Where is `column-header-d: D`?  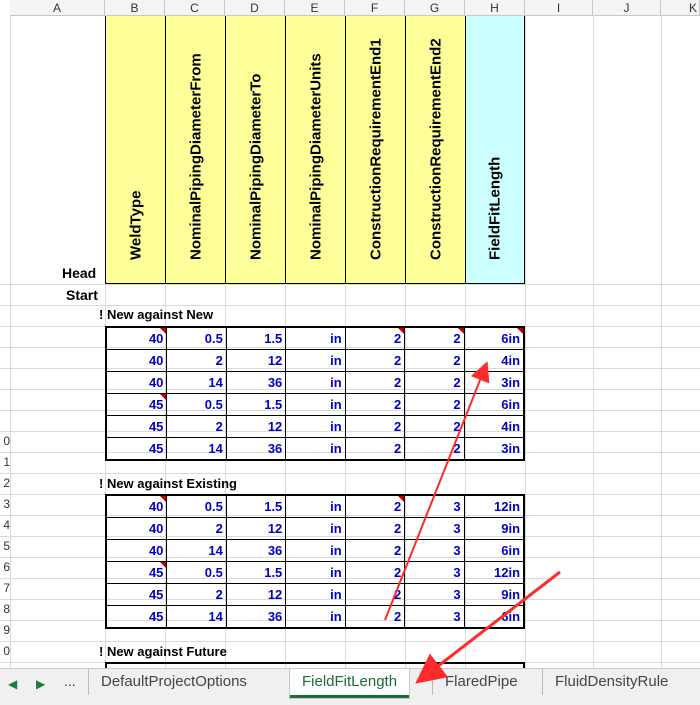 column-header-d: D is located at coordinates (255, 8).